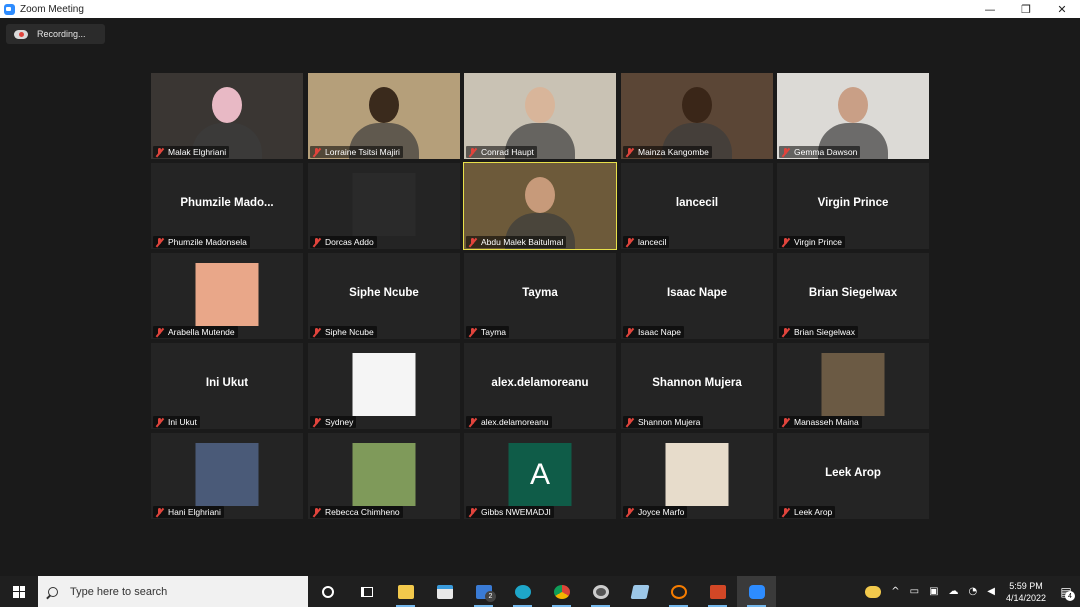 The image size is (1080, 607). I want to click on participant-name: Shannon Mujera, so click(669, 422).